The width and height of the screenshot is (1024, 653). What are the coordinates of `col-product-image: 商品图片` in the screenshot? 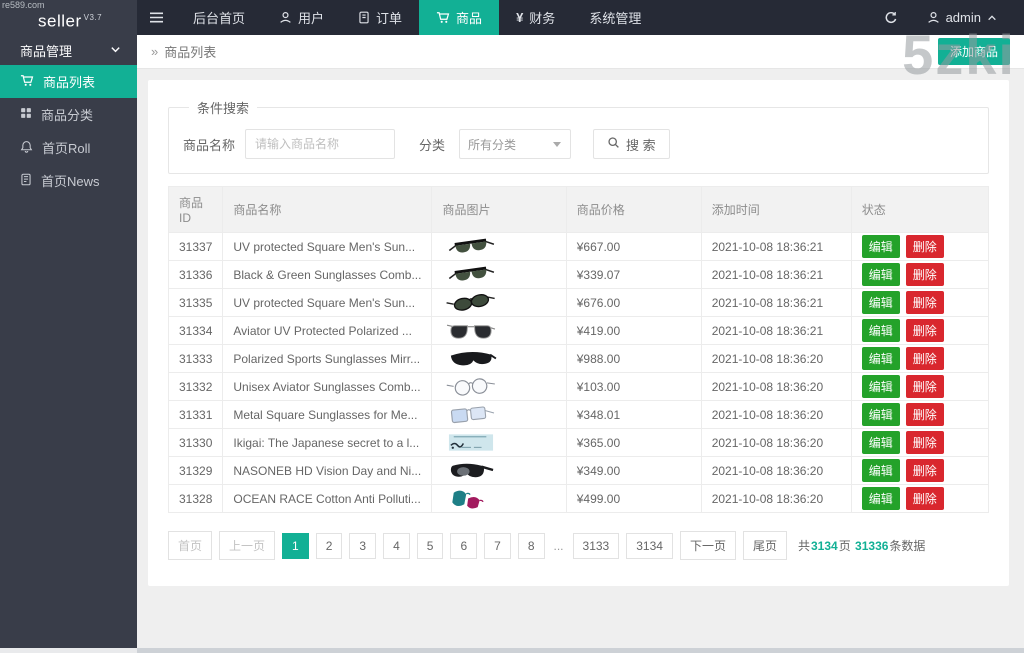 It's located at (499, 209).